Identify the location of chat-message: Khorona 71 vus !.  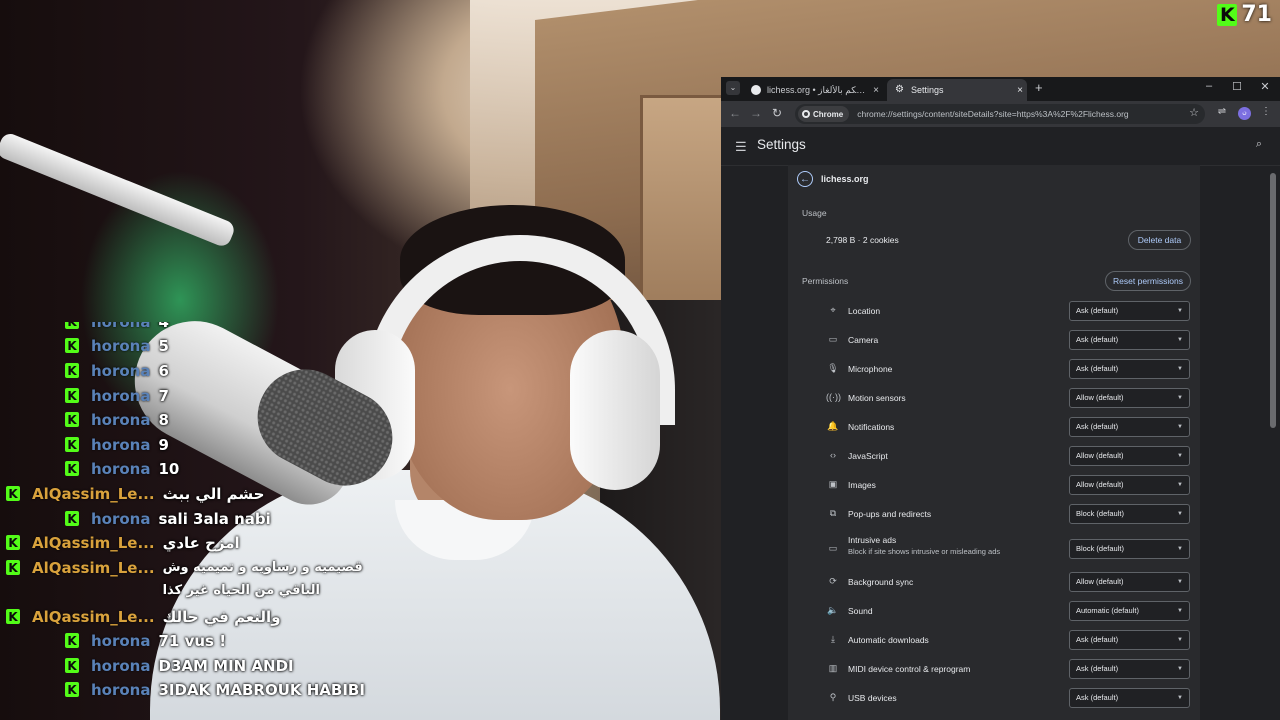
(145, 641).